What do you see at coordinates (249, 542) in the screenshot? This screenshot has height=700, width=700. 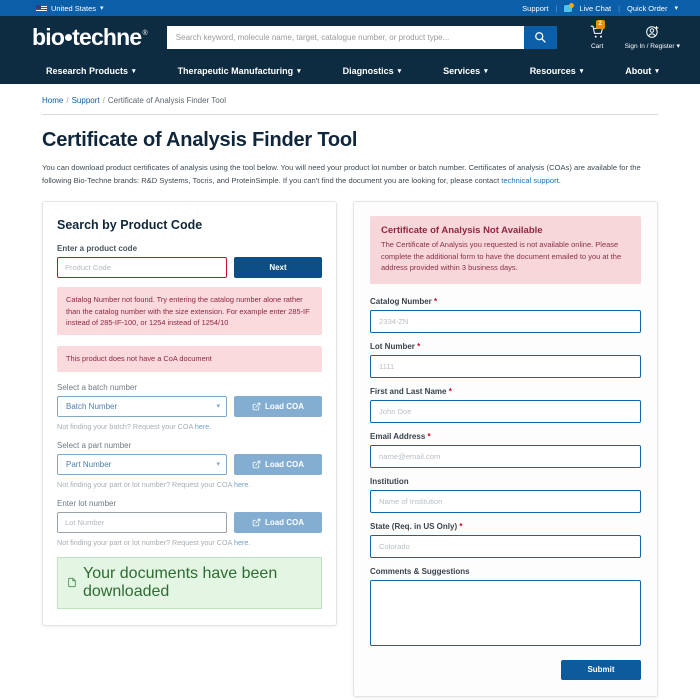 I see `helper-suffix: .` at bounding box center [249, 542].